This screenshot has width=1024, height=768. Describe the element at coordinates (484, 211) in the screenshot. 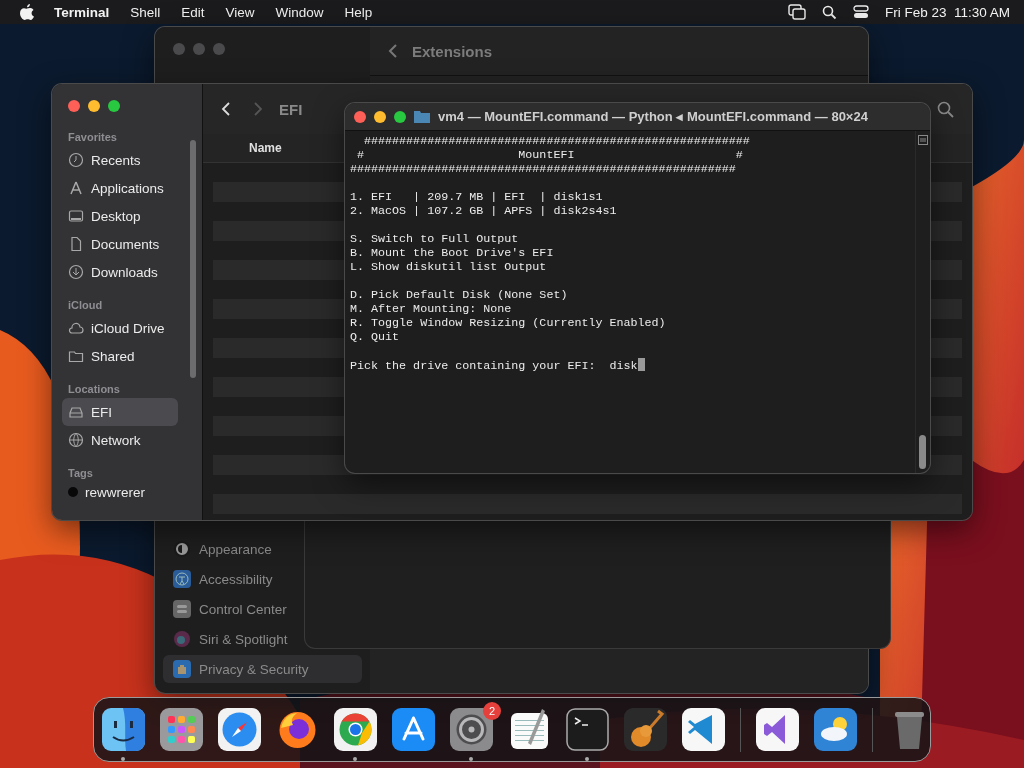

I see `terminal-line: 2. MacOS | 107.2 GB | APFS | disk2s4s1` at that location.